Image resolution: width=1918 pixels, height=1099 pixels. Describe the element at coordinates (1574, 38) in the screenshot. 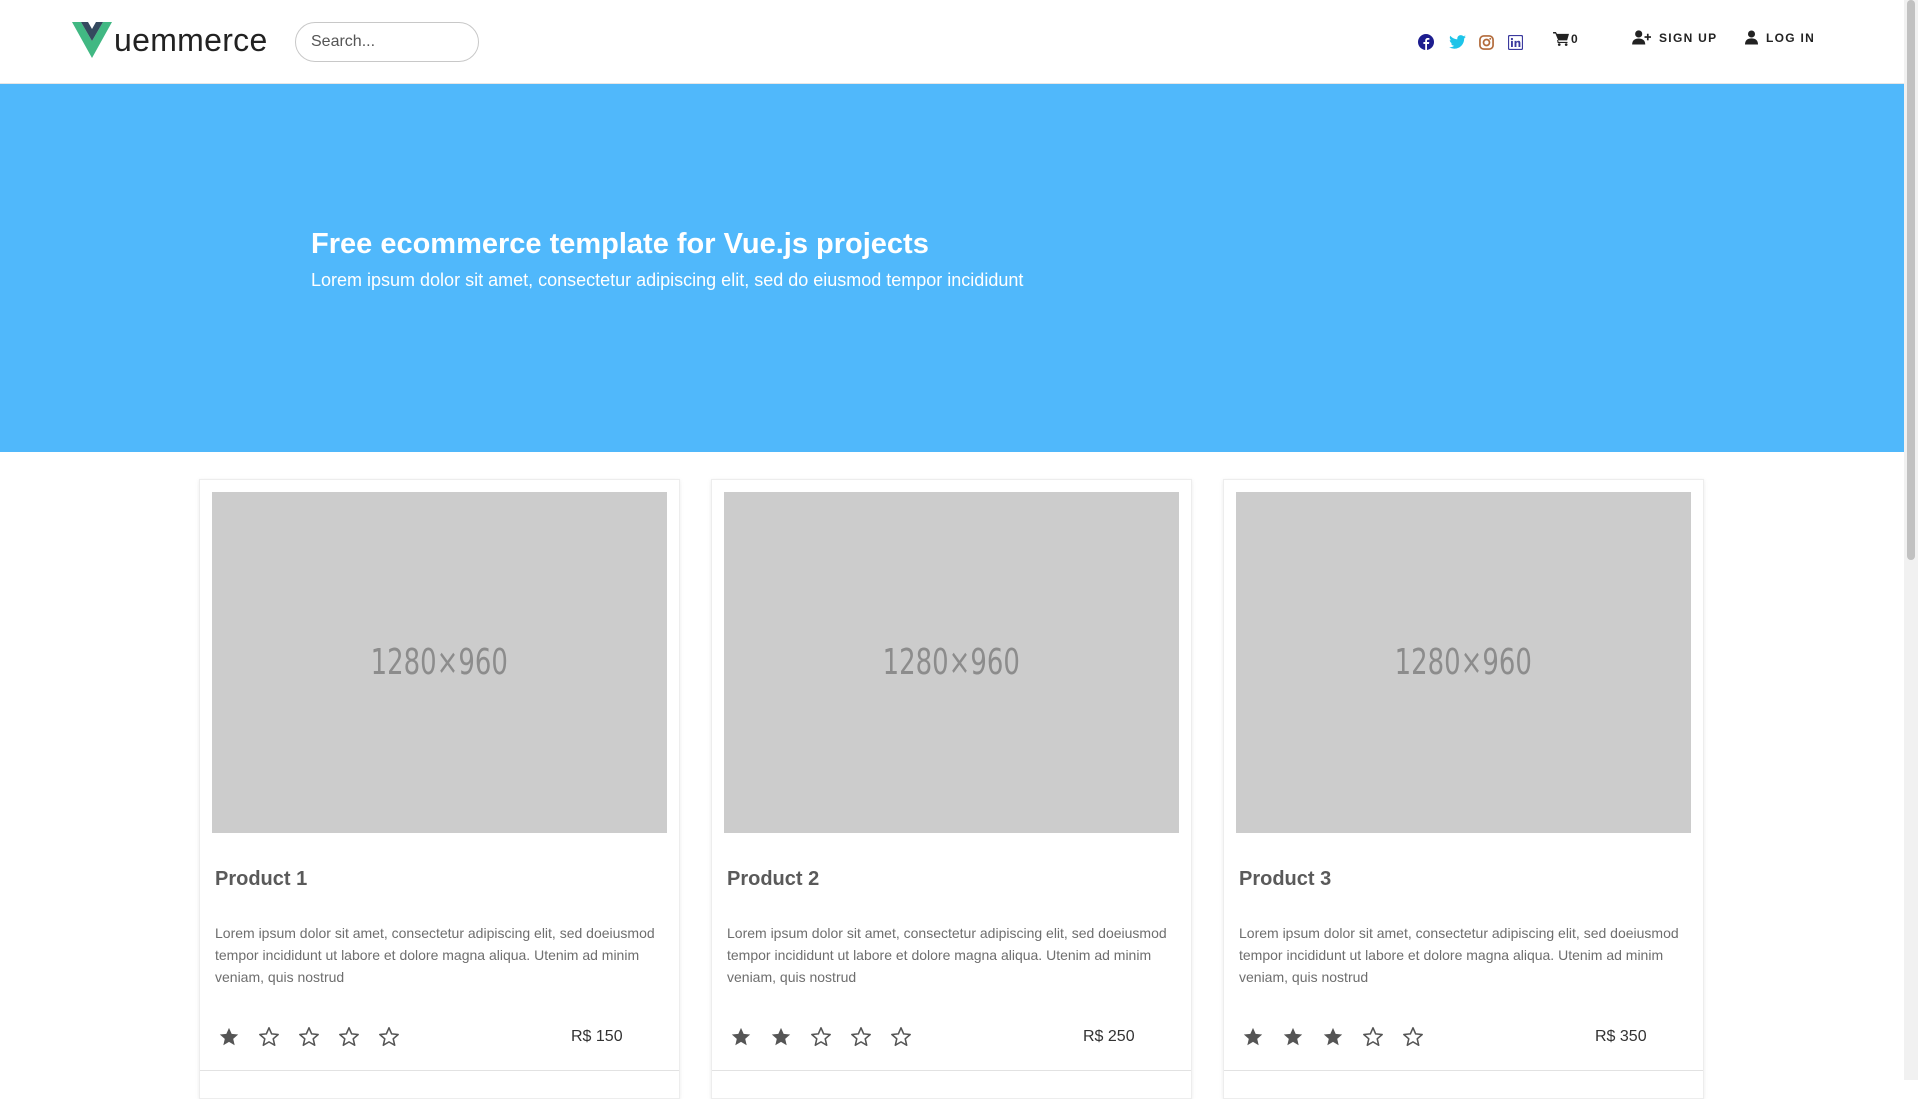

I see `cart-count: 0` at that location.